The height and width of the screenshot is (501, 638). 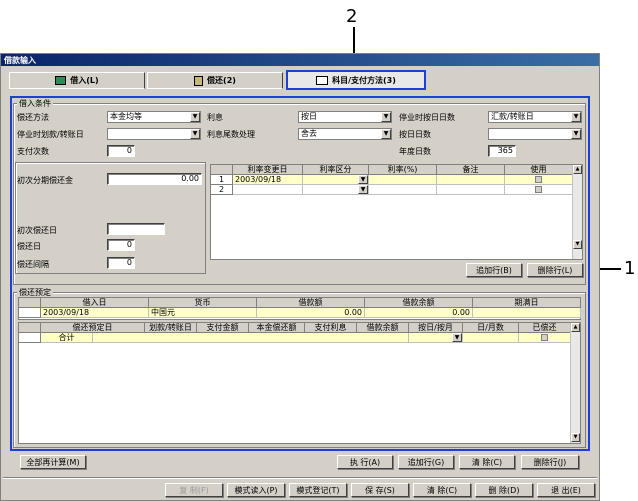 I want to click on schedule-col-count: 日/月数, so click(x=491, y=328).